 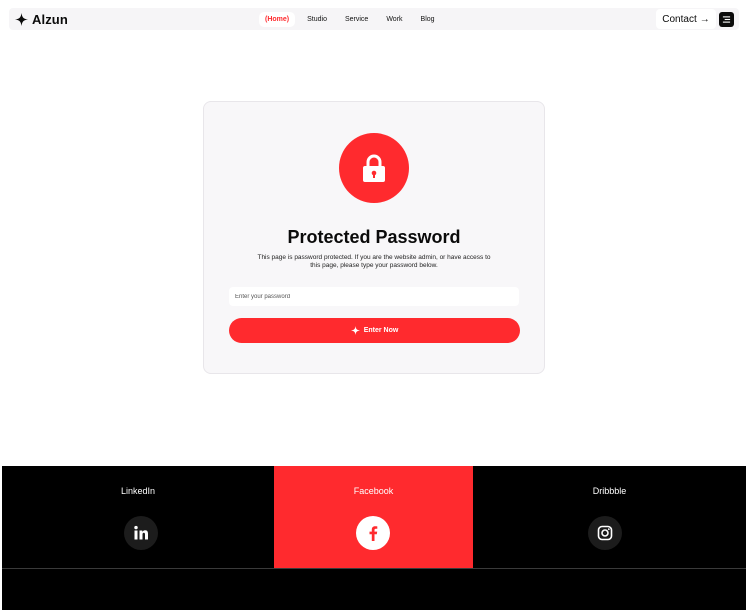 I want to click on nav-item-blog: Blog, so click(x=428, y=19).